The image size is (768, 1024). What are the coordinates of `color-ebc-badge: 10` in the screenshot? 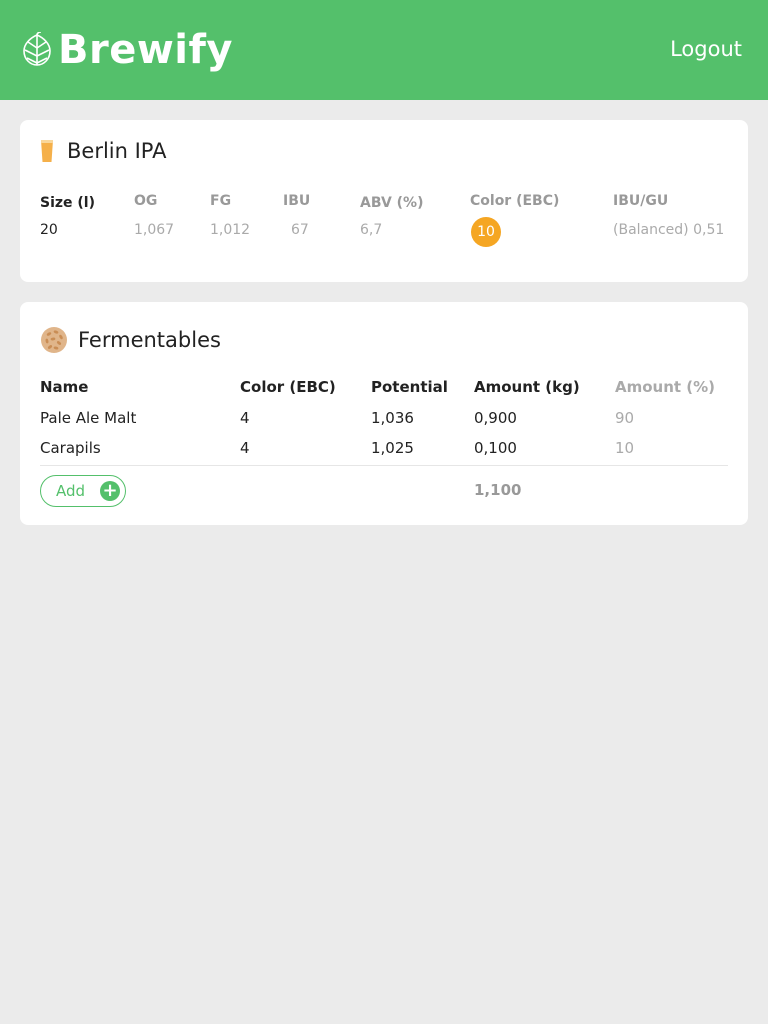 It's located at (486, 232).